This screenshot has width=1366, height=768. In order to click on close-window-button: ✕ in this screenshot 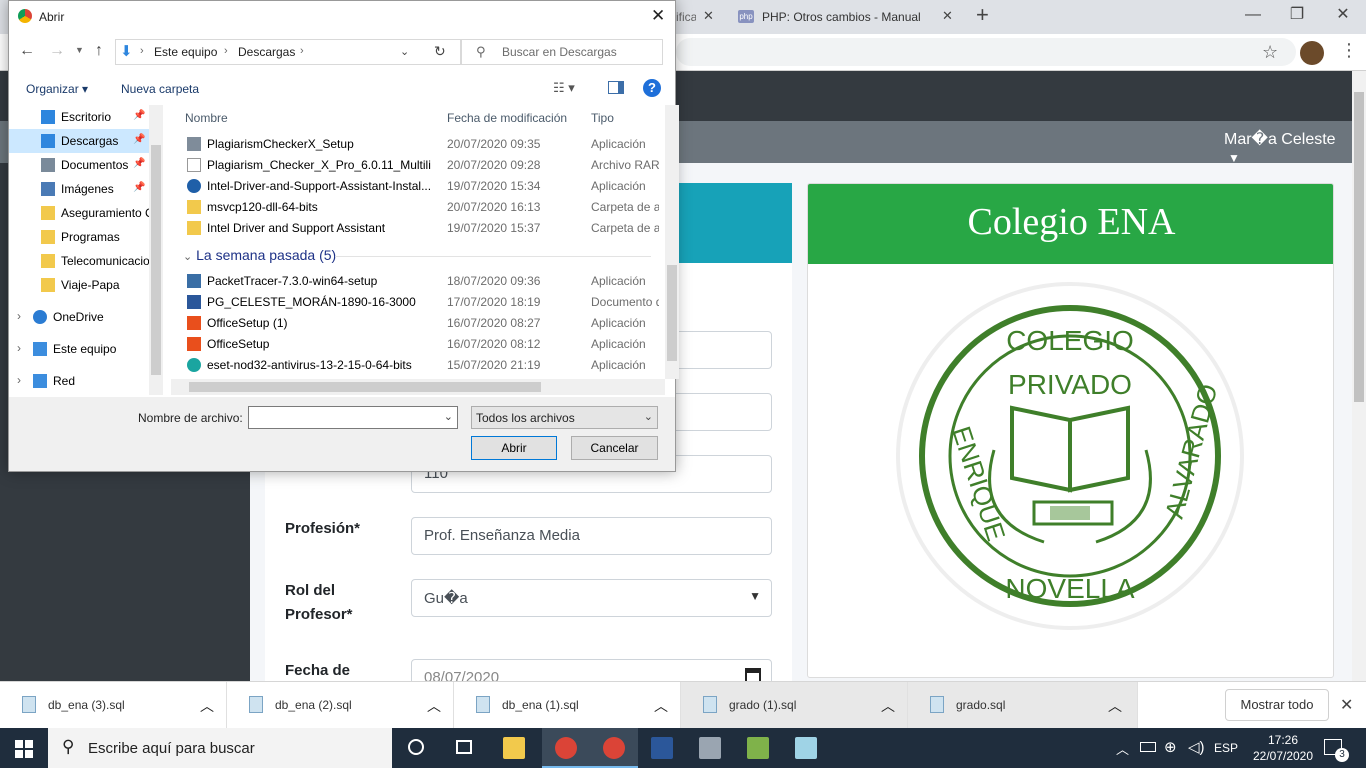, I will do `click(1343, 15)`.